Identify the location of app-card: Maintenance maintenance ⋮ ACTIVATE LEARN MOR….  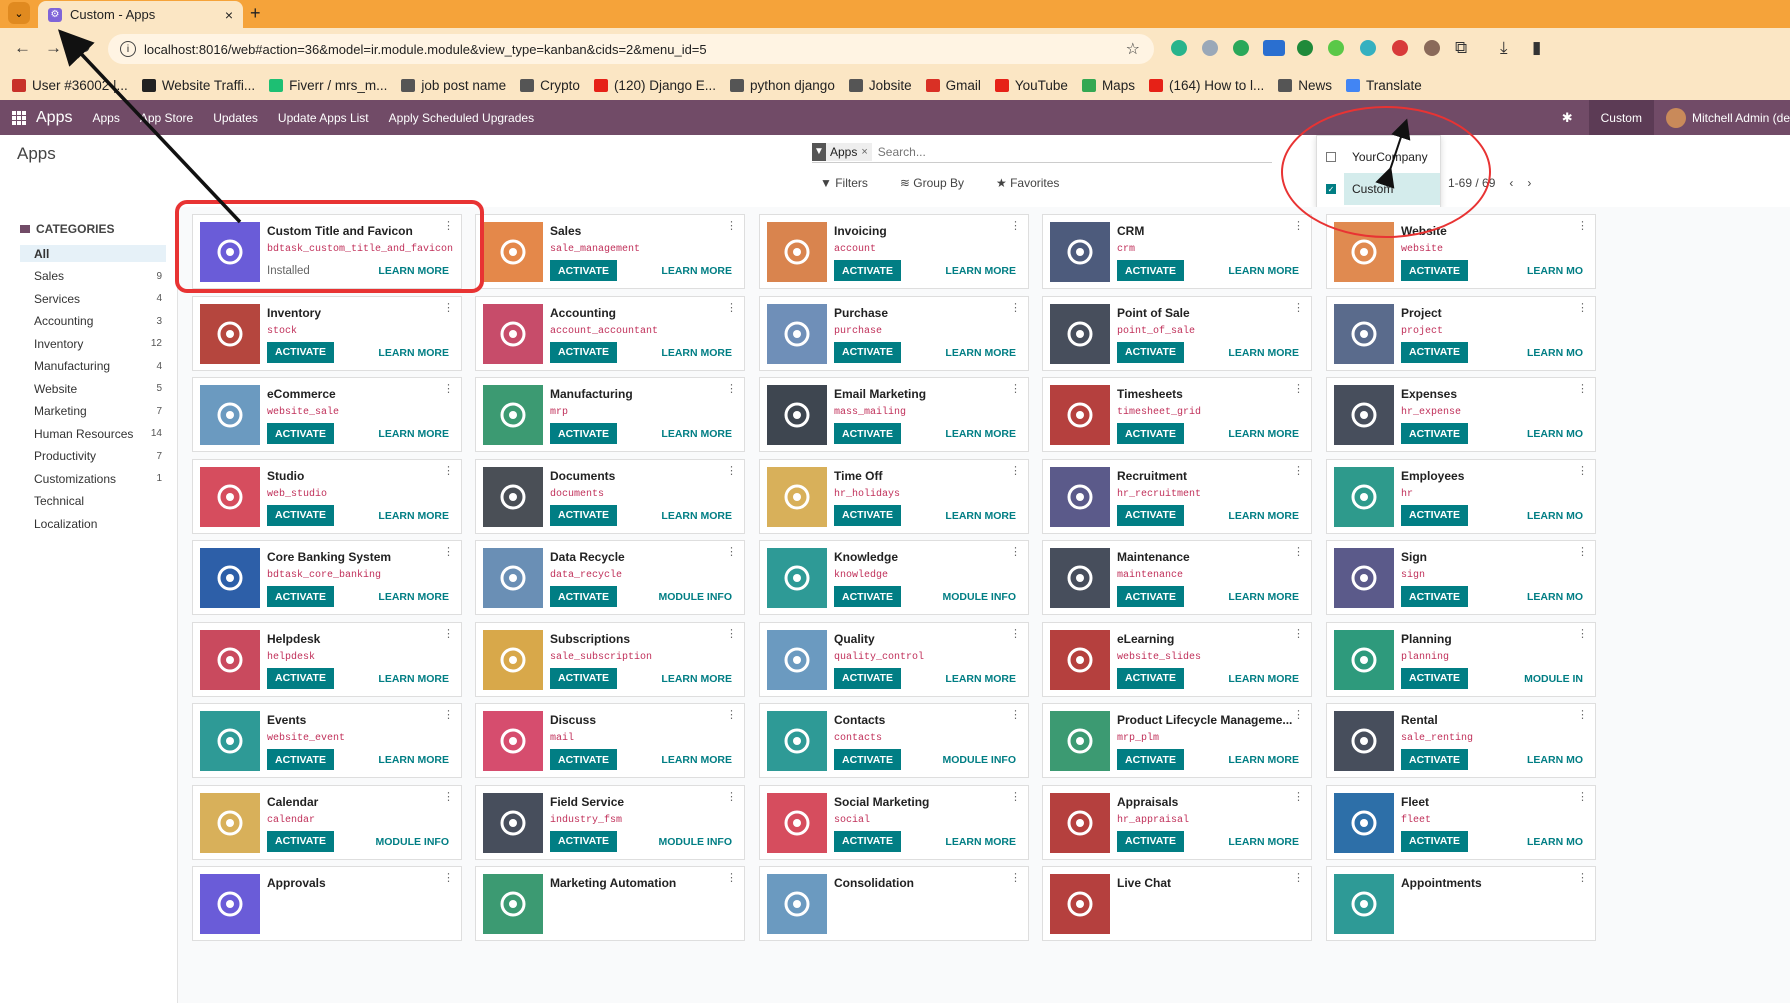
(1177, 577).